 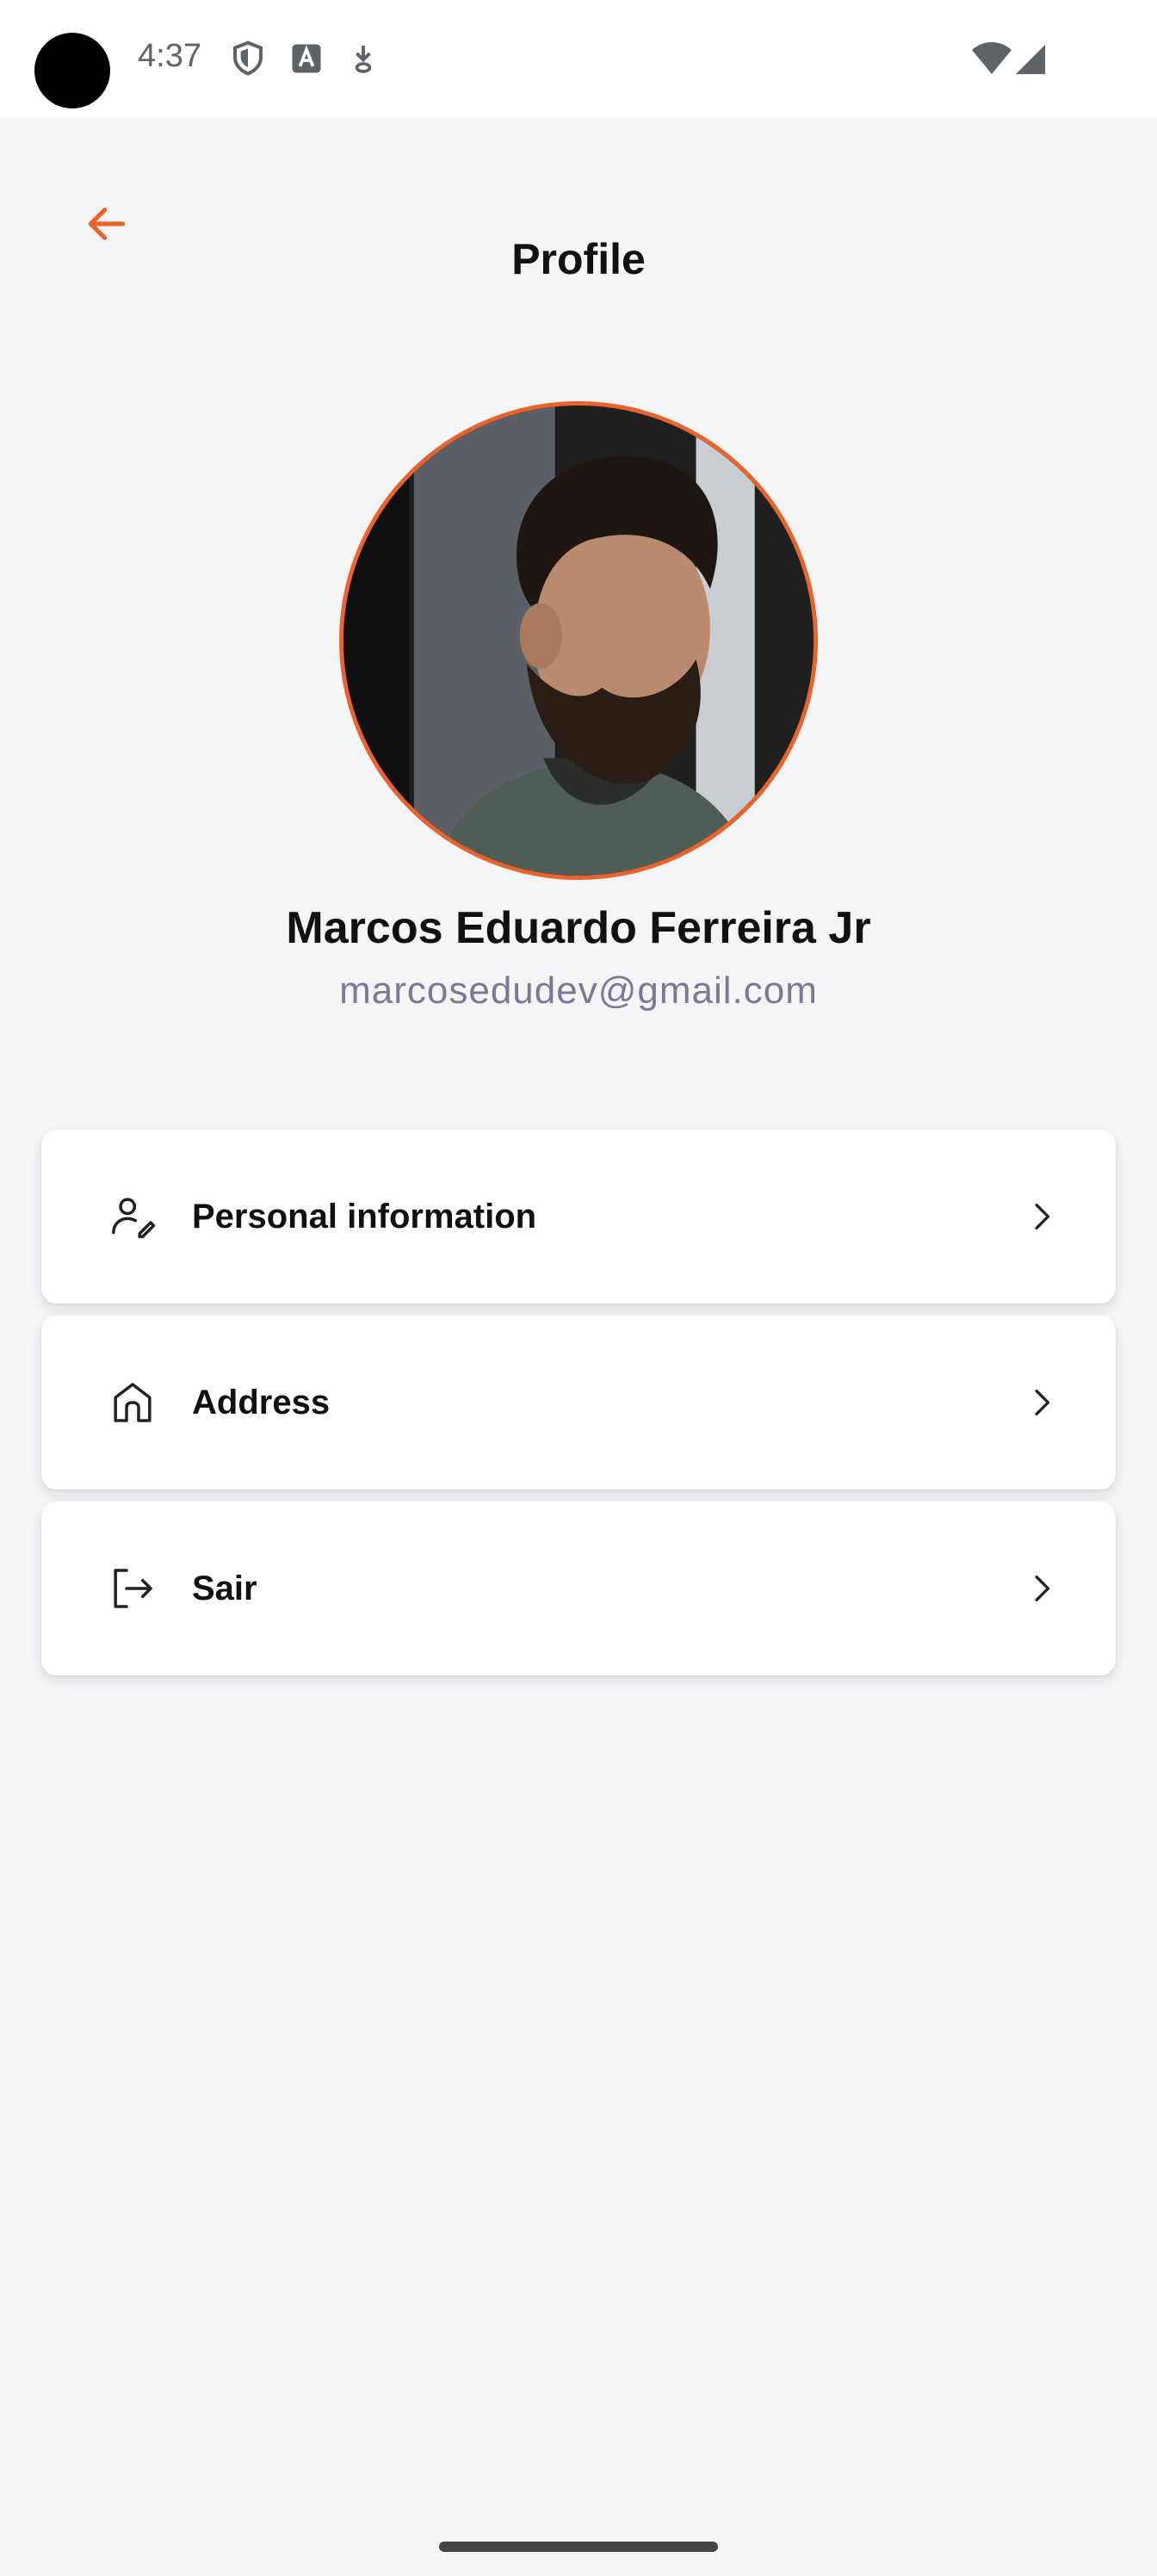 What do you see at coordinates (133, 1217) in the screenshot?
I see `user-edit-icon` at bounding box center [133, 1217].